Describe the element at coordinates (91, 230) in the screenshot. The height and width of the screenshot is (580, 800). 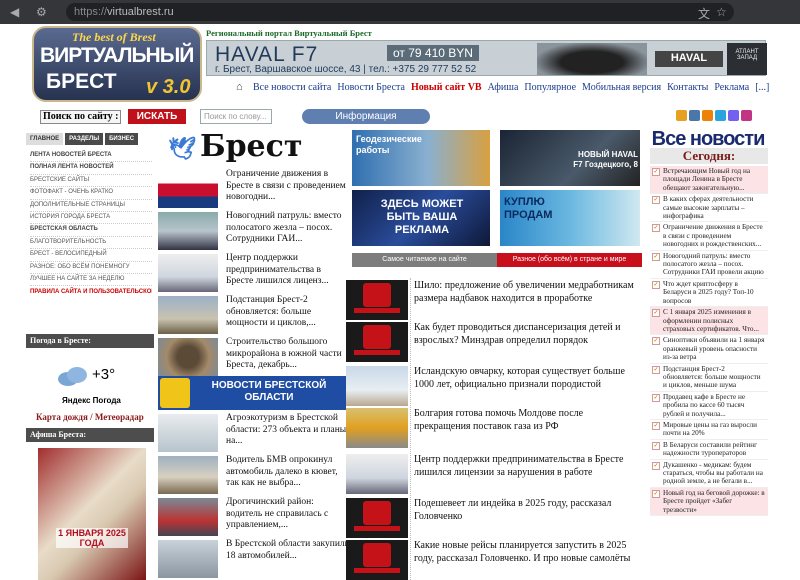
I see `sidebar-item: БРЕСТСКАЯ ОБЛАСТЬ` at that location.